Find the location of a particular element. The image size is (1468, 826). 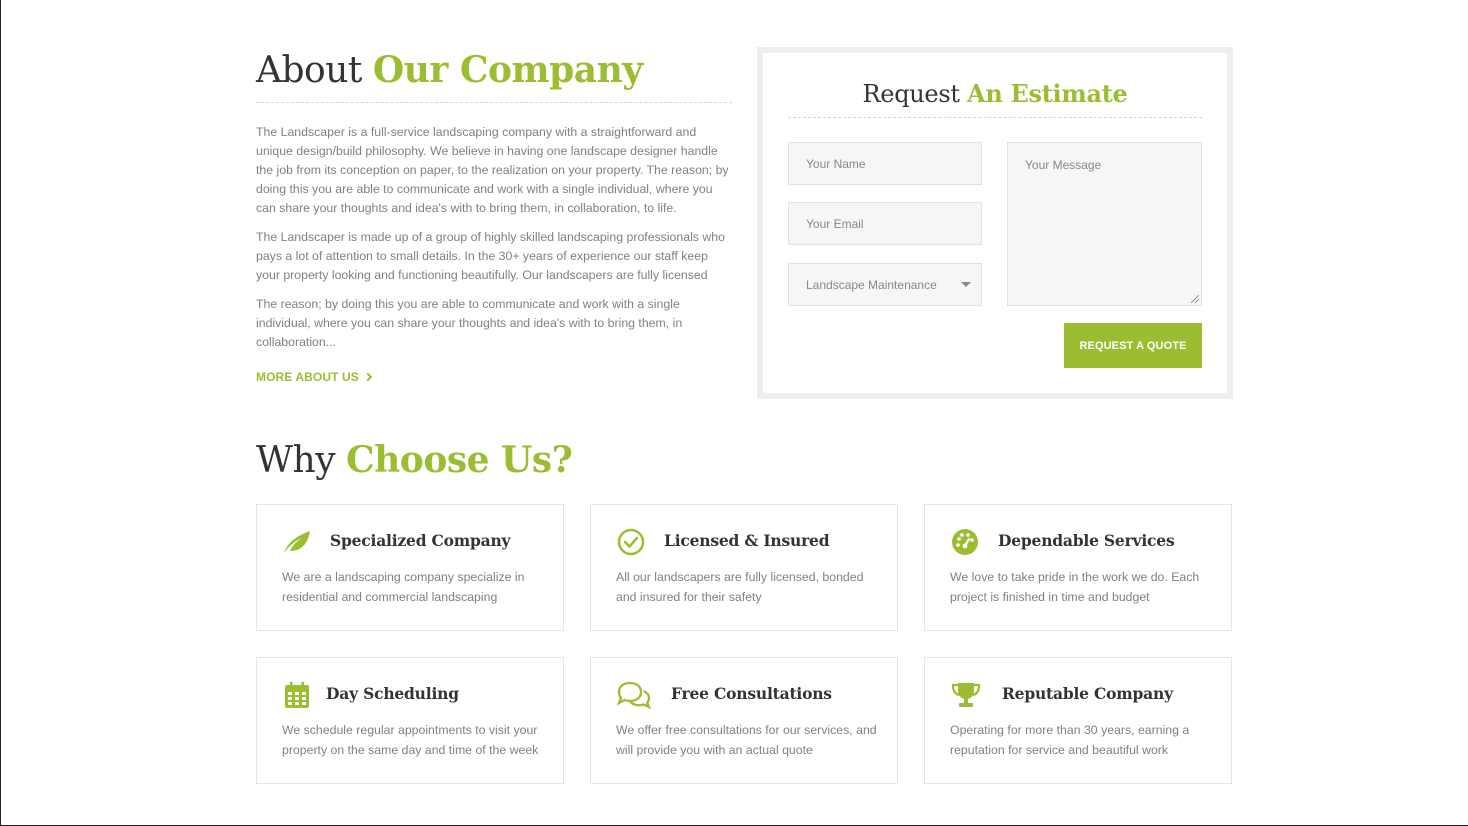

more-about-us-link: MORE ABOUT US is located at coordinates (314, 377).